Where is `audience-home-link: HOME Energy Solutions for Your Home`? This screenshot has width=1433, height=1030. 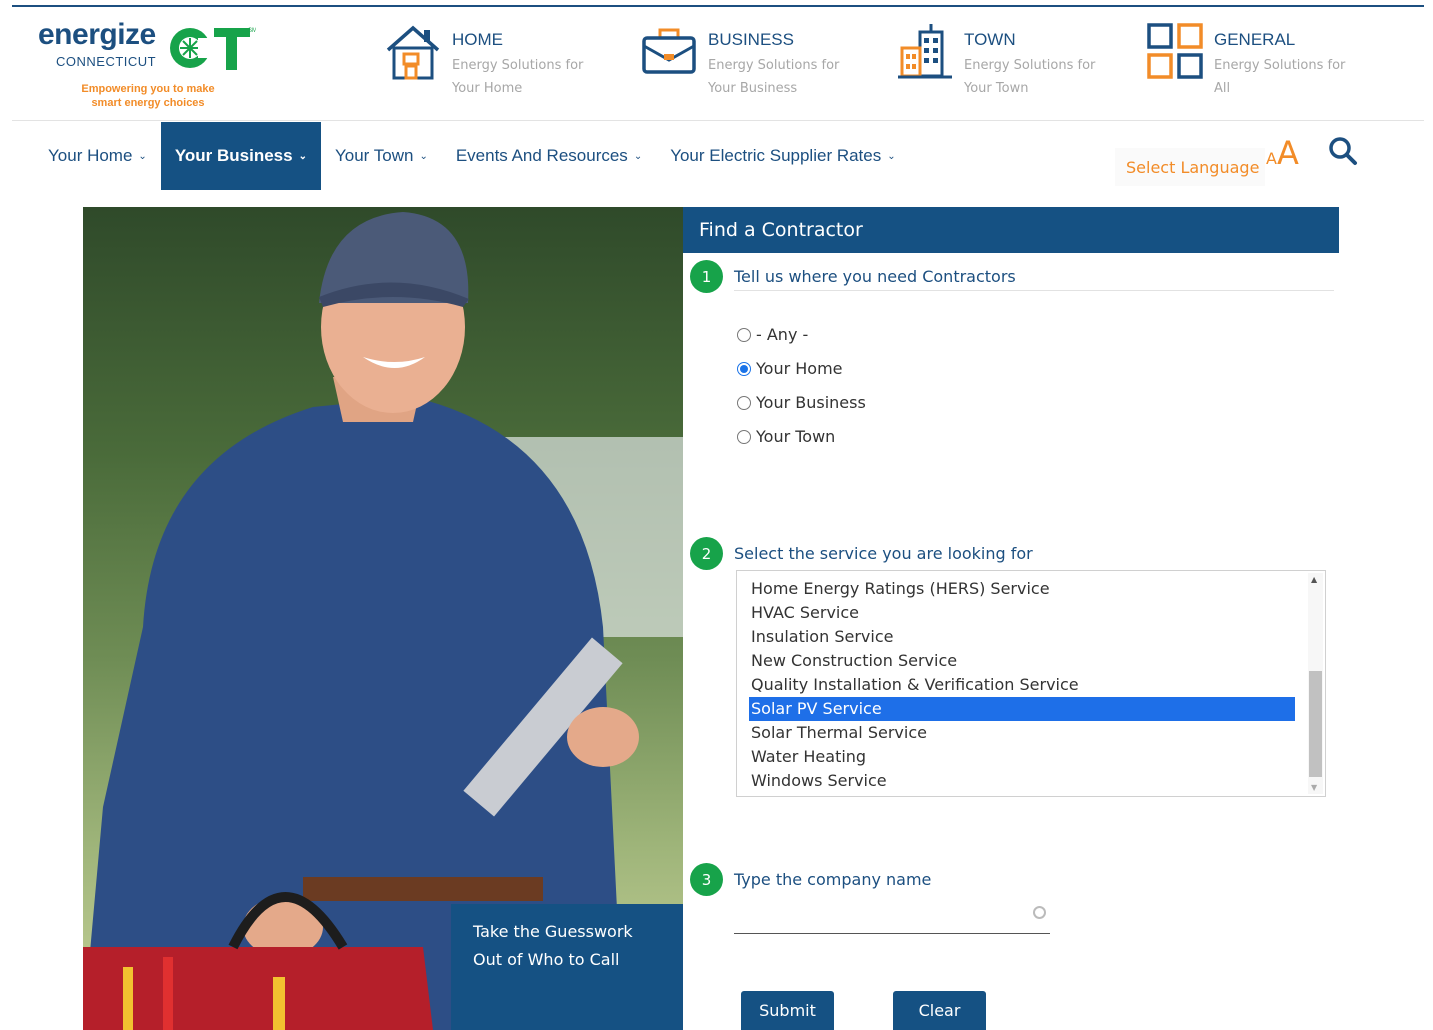 audience-home-link: HOME Energy Solutions for Your Home is located at coordinates (493, 62).